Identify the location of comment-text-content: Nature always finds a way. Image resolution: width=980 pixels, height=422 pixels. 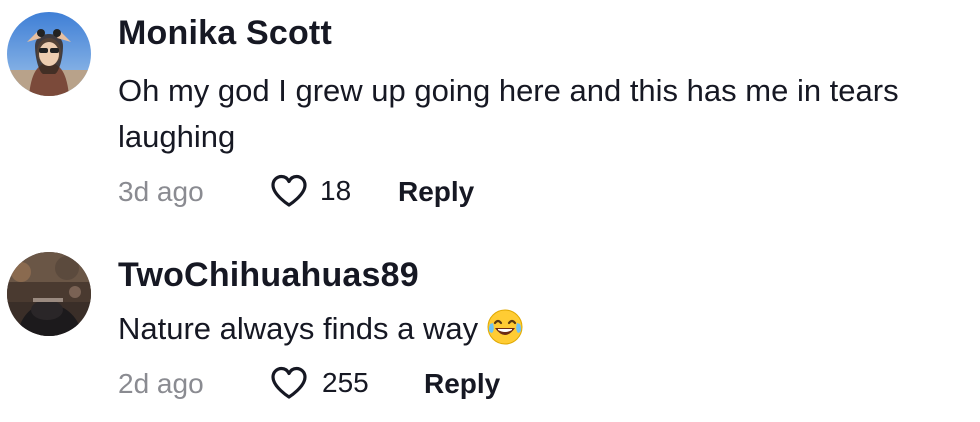
(298, 328).